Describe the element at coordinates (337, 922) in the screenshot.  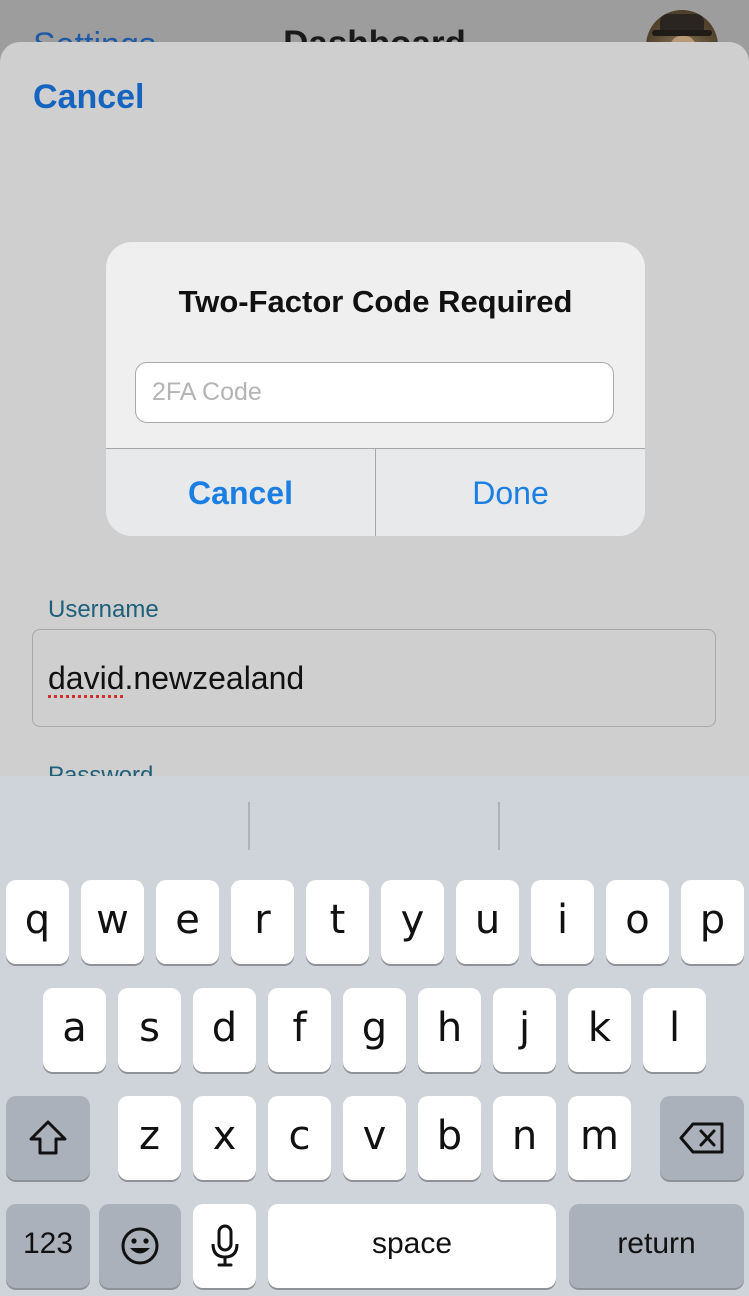
I see `key-t: t` at that location.